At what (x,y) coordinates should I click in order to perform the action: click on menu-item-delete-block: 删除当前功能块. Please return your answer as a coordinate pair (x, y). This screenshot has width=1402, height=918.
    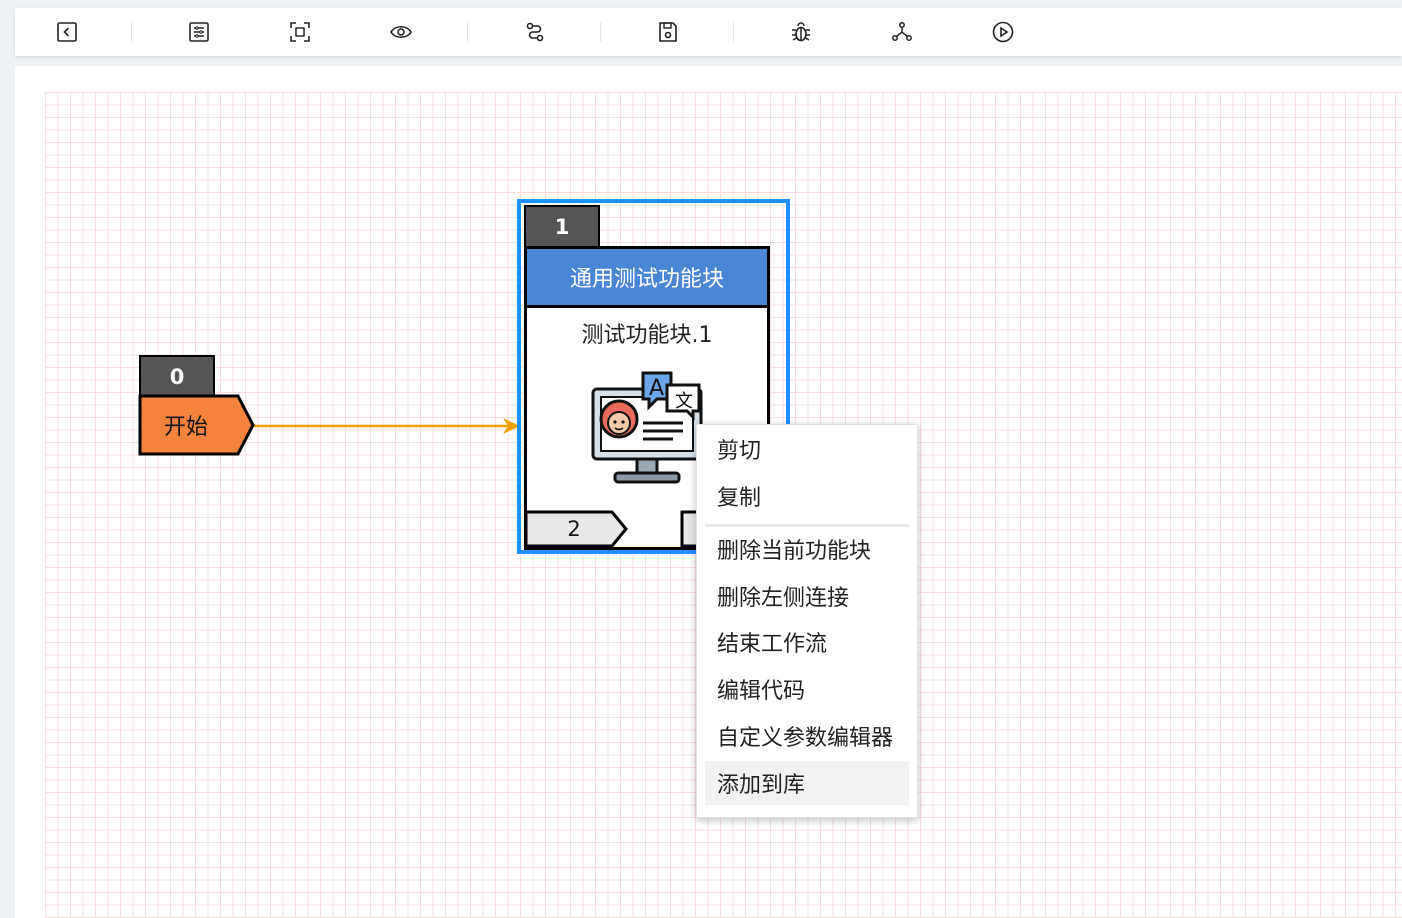
    Looking at the image, I should click on (807, 549).